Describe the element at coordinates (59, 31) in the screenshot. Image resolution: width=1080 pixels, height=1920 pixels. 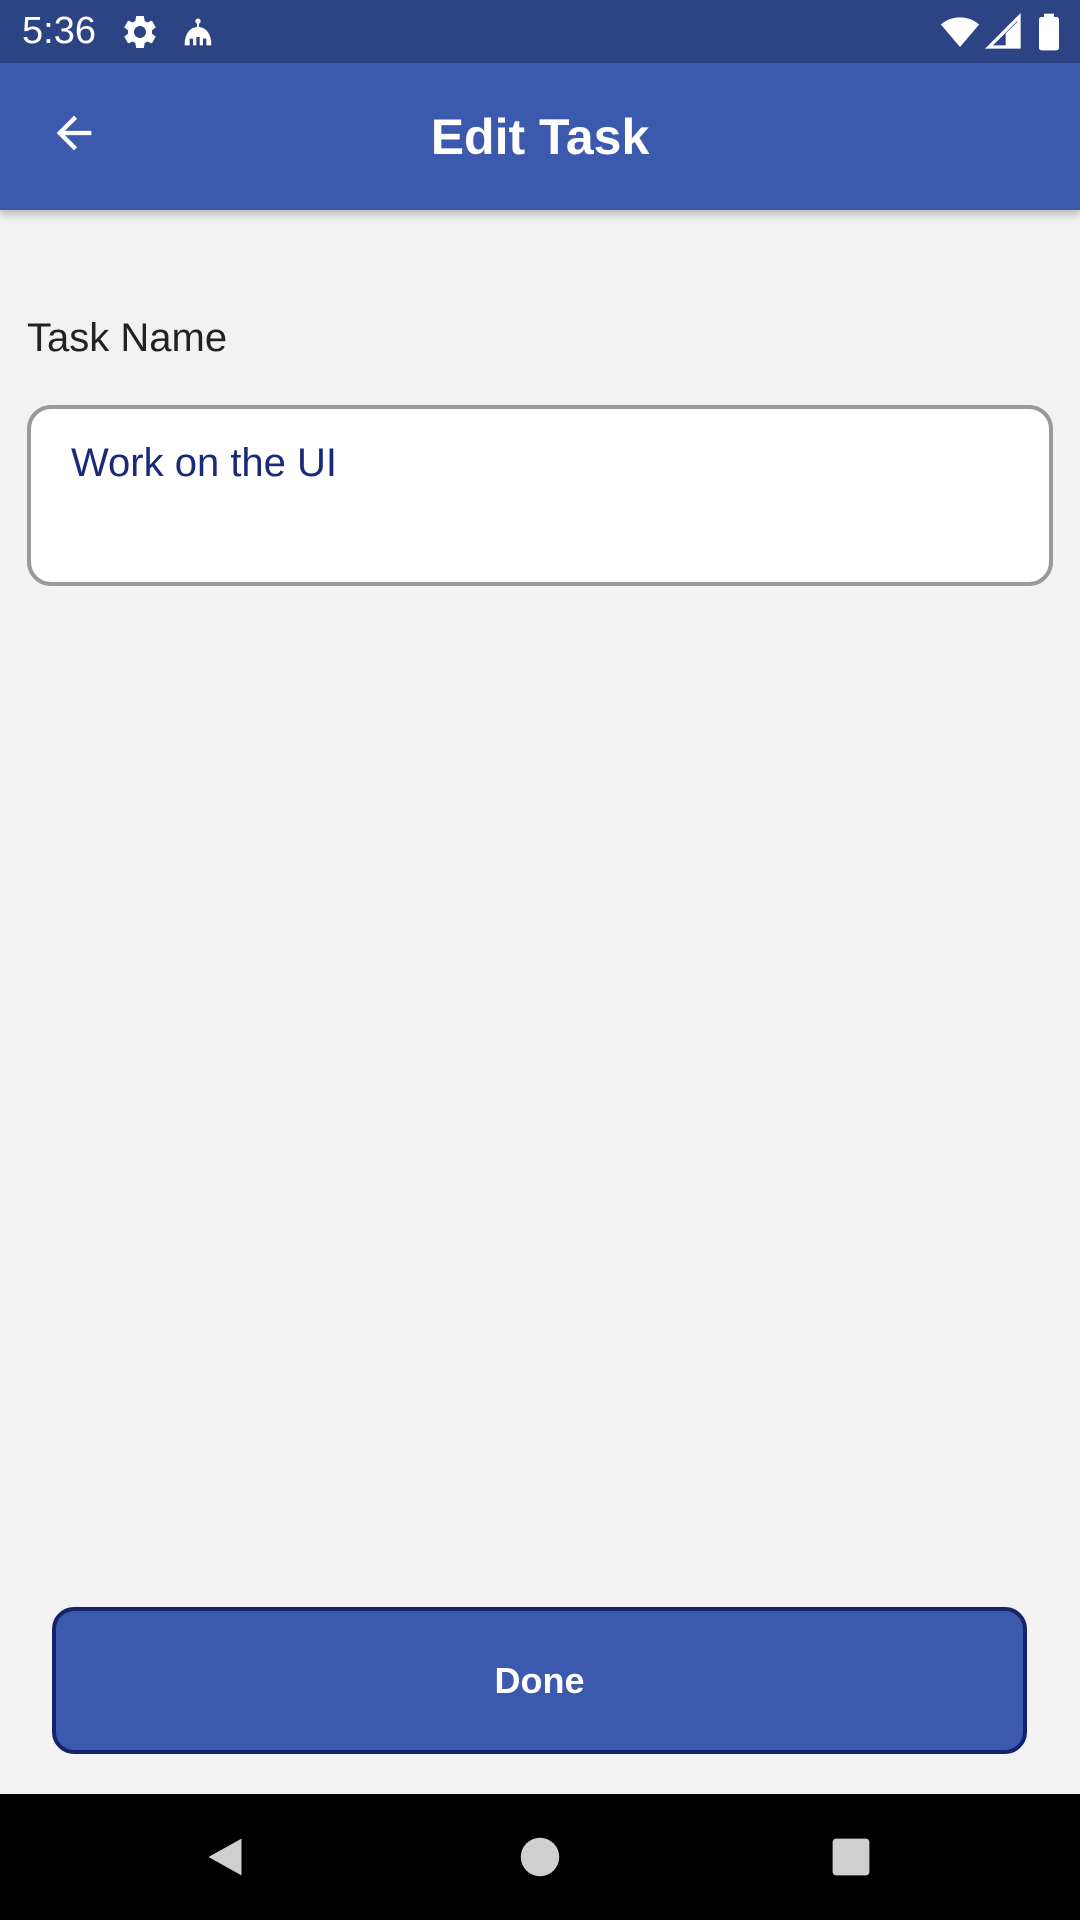
I see `status-time: 5:36` at that location.